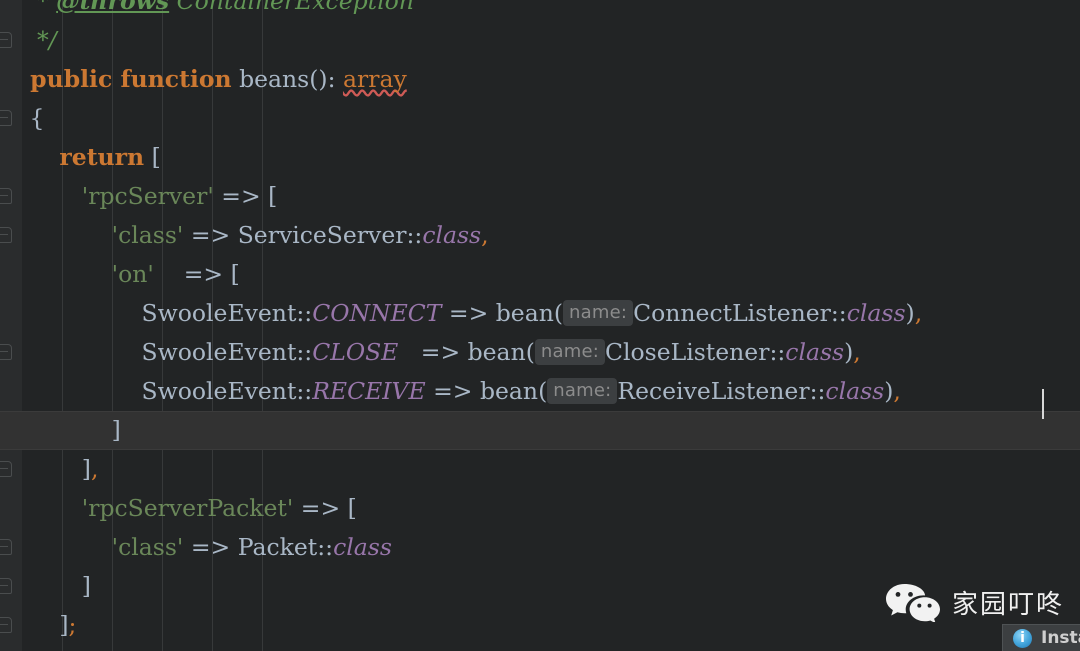  I want to click on code-line: 'rpcServerPacket' => [, so click(540, 508).